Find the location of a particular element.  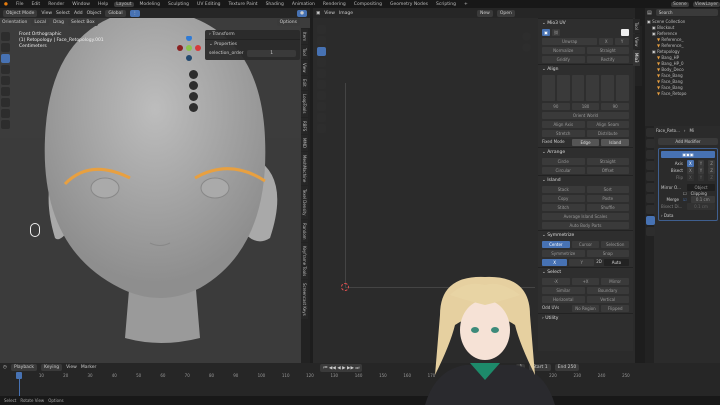

output-tab-icon is located at coordinates (650, 154).